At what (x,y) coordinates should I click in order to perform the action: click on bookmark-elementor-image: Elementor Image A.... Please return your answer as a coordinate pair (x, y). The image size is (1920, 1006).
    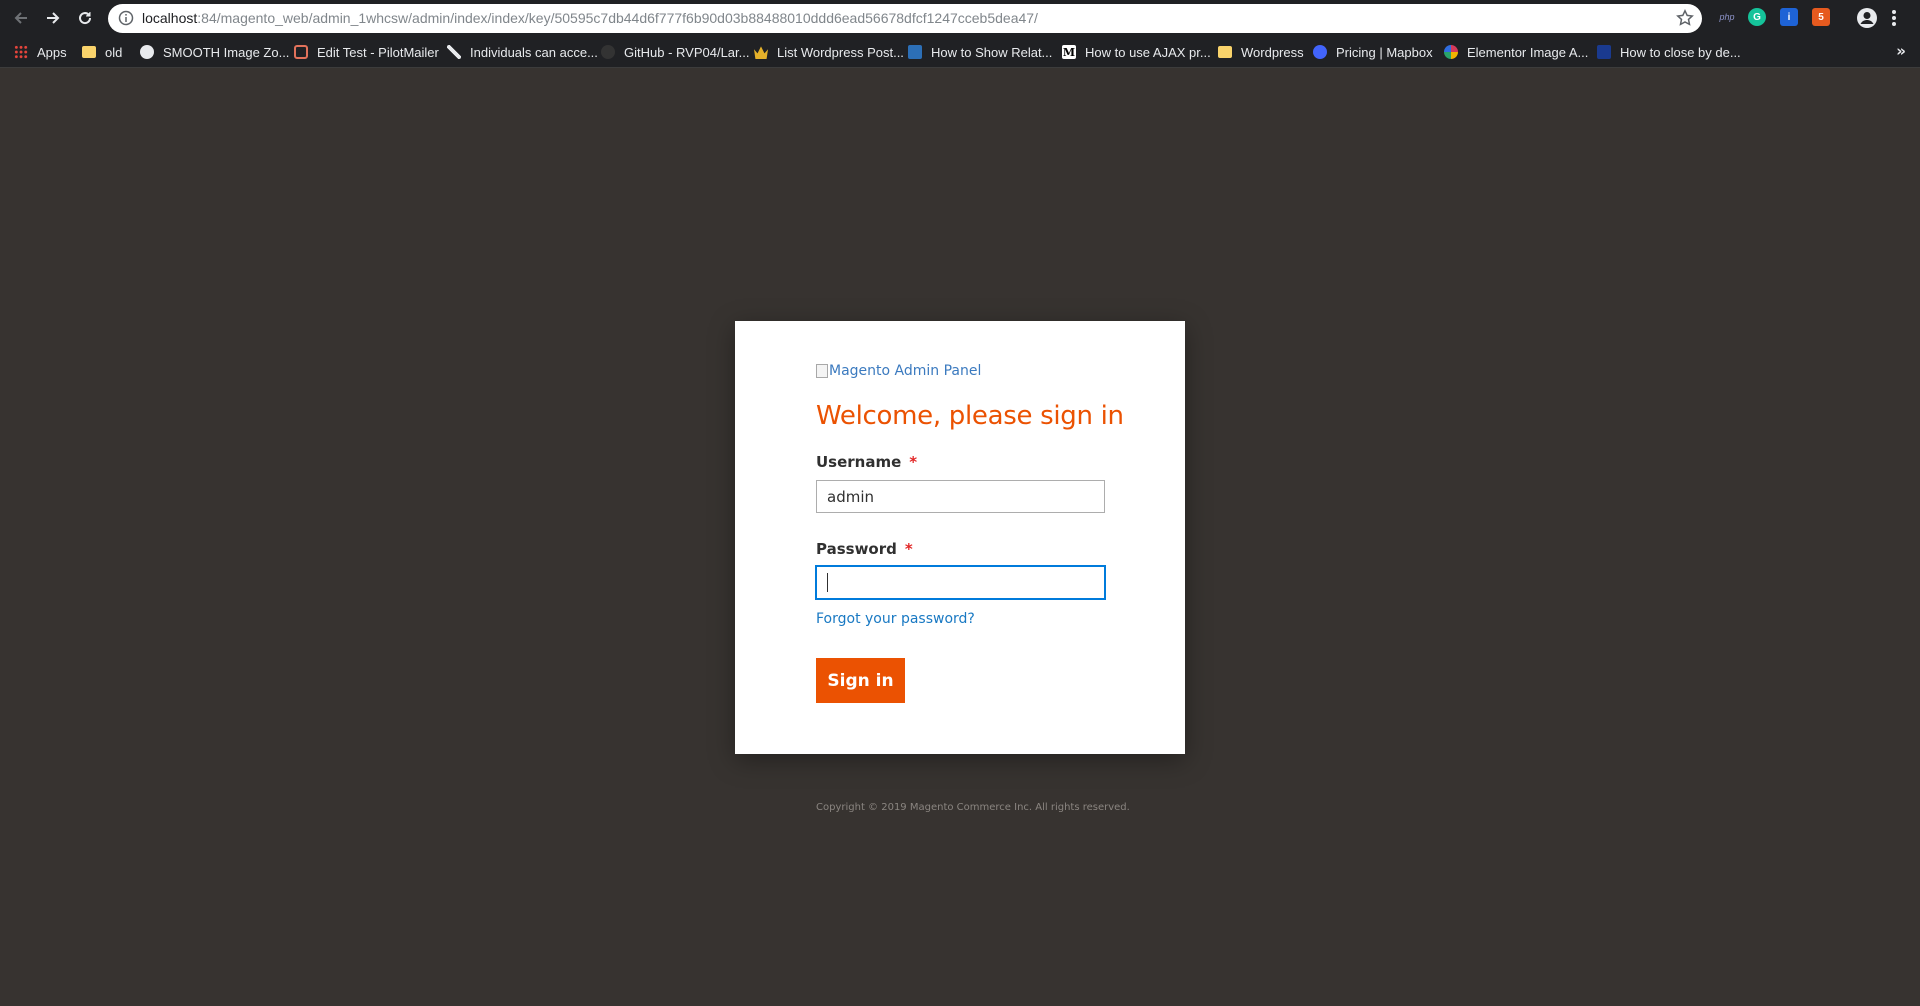
    Looking at the image, I should click on (1516, 52).